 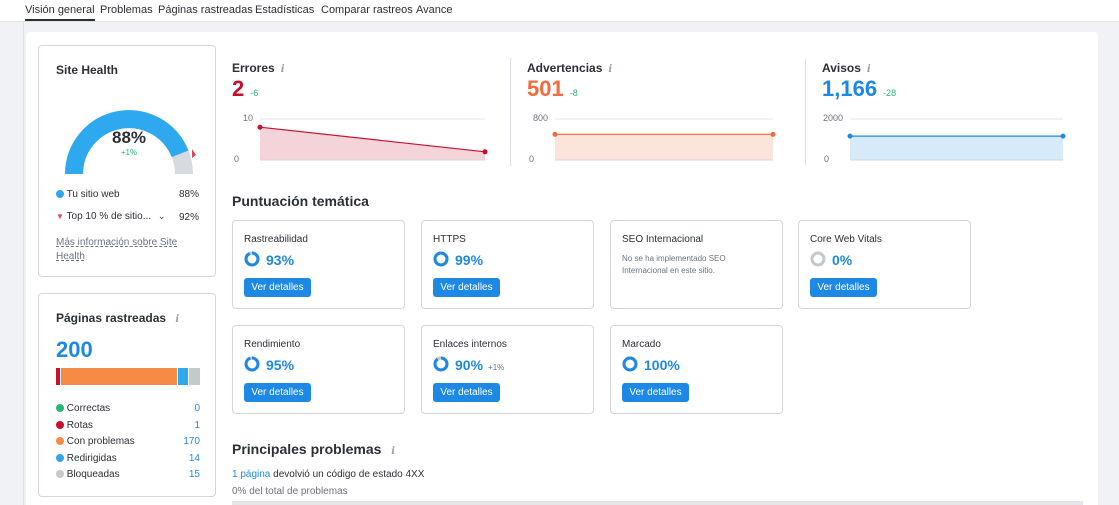 I want to click on crawled-item: Correctas, so click(x=83, y=408).